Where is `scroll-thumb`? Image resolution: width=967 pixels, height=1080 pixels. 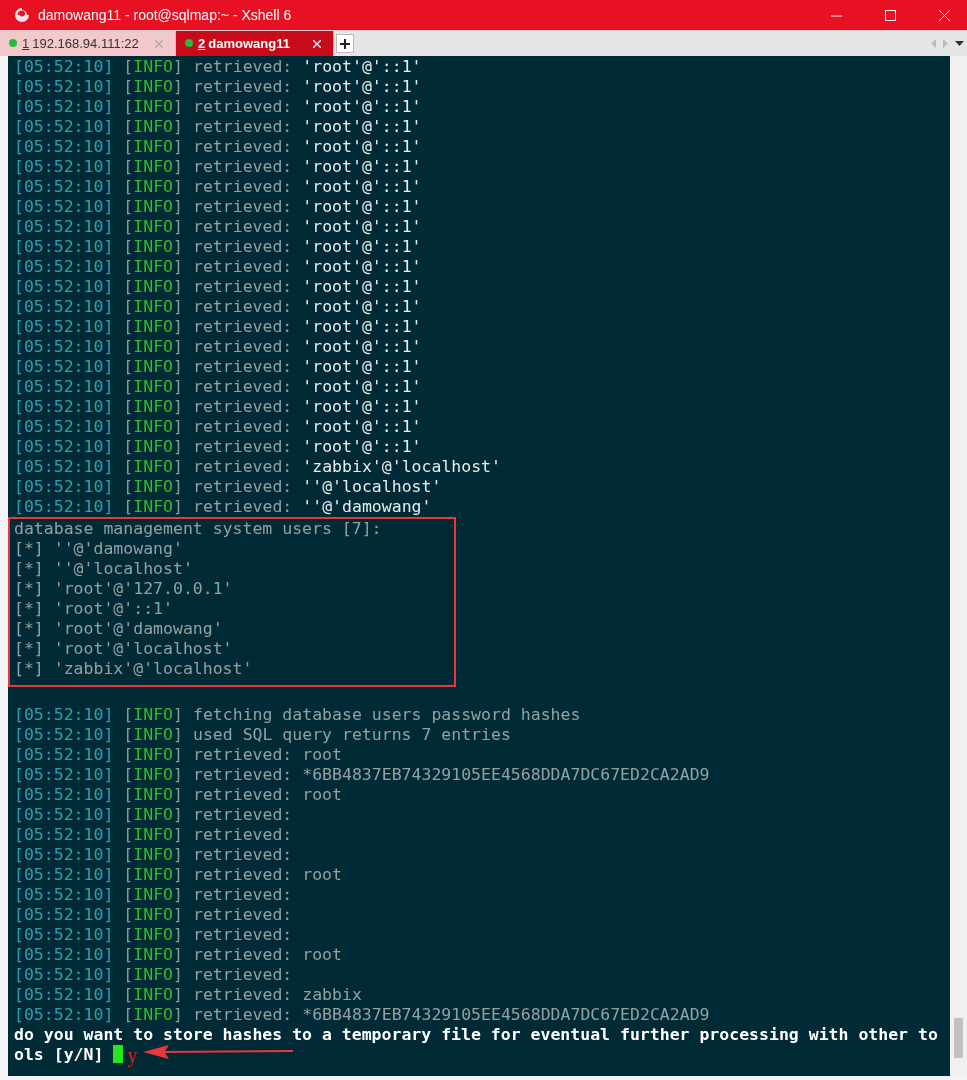
scroll-thumb is located at coordinates (958, 1038).